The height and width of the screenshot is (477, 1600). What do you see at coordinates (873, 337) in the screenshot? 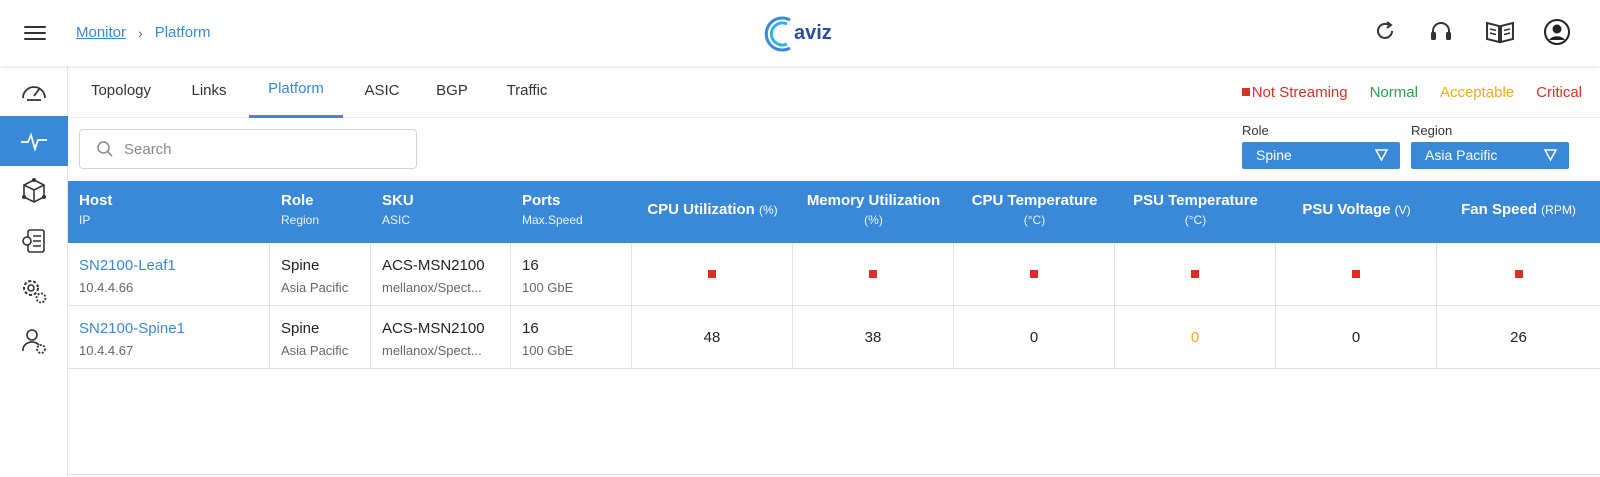
I see `cell-memory-utilization: 38` at bounding box center [873, 337].